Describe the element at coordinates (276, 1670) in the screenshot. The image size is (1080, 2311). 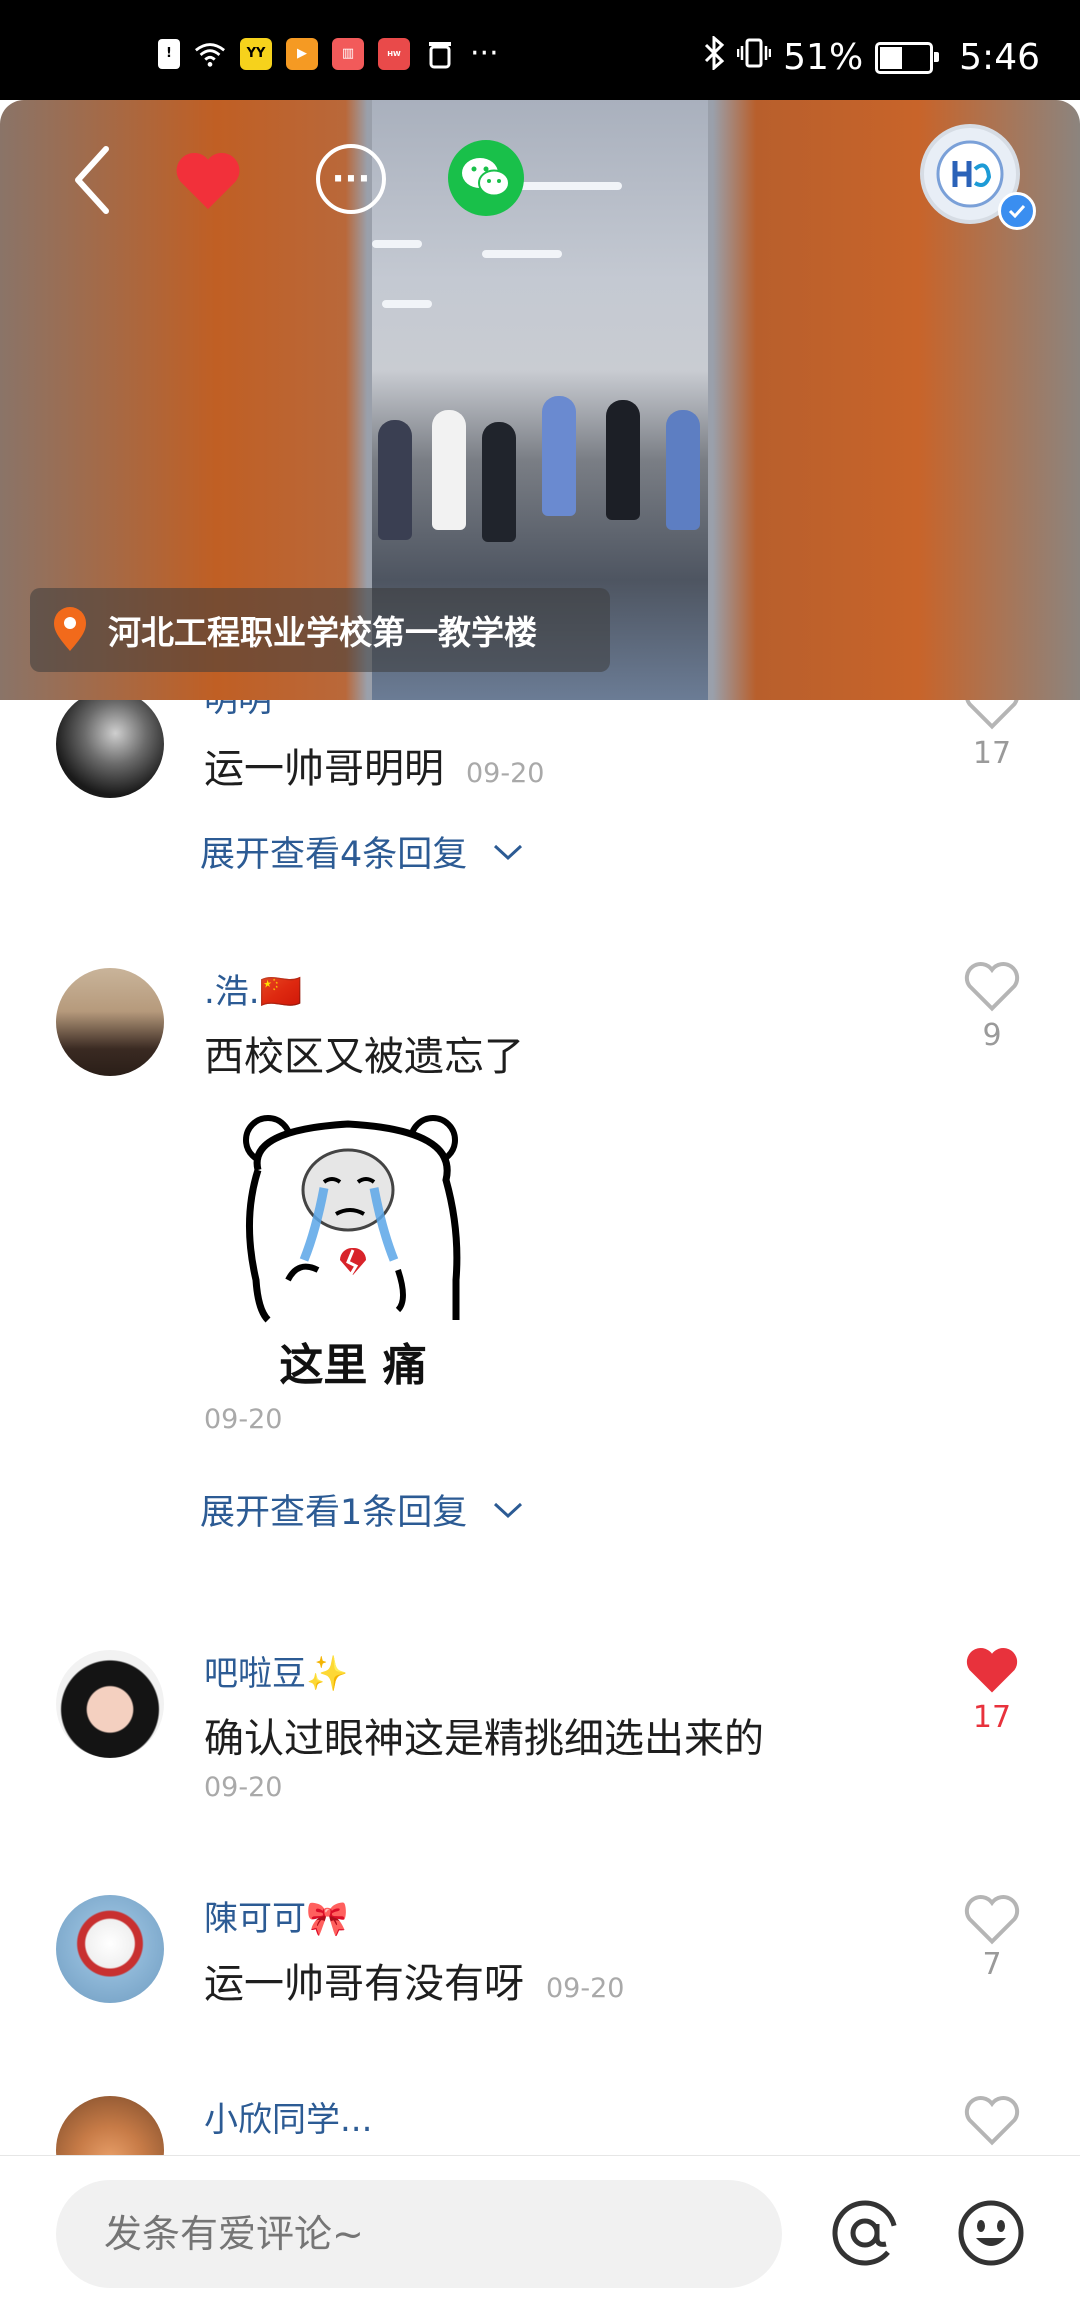
I see `comment-author: 吧啦豆✨` at that location.